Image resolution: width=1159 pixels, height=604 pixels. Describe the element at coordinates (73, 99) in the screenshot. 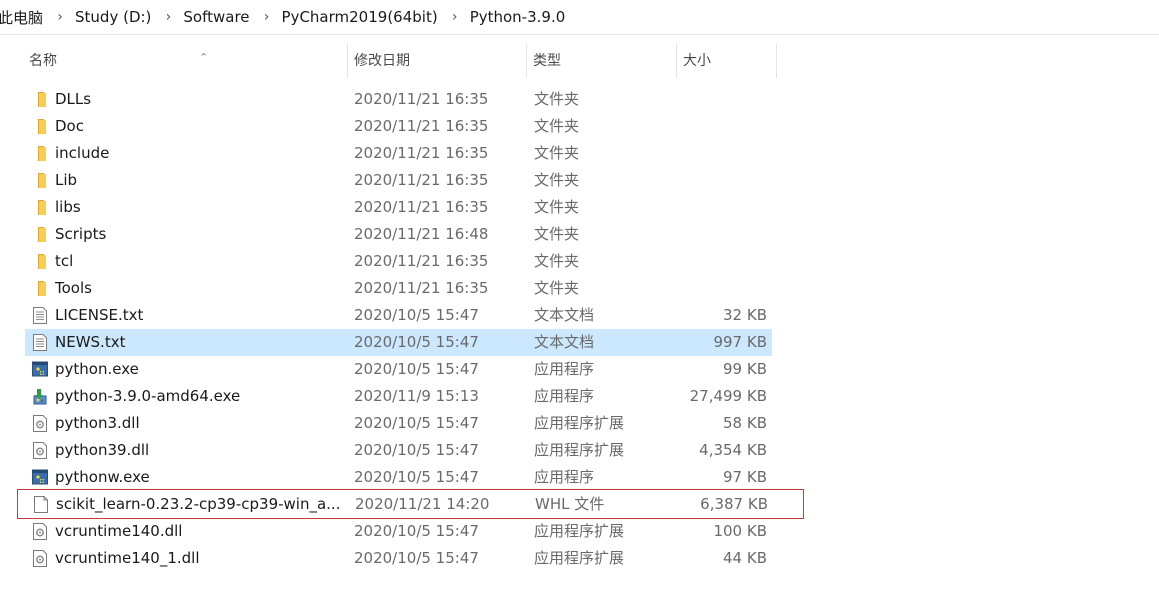

I see `file-name: DLLs` at that location.